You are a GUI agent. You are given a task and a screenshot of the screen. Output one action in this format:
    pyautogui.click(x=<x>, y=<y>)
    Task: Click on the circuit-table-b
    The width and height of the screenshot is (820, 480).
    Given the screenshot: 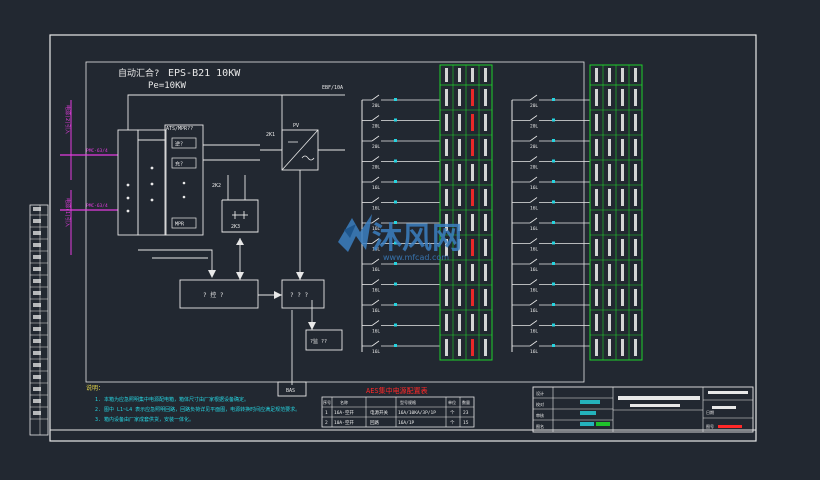 What is the action you would take?
    pyautogui.click(x=616, y=212)
    